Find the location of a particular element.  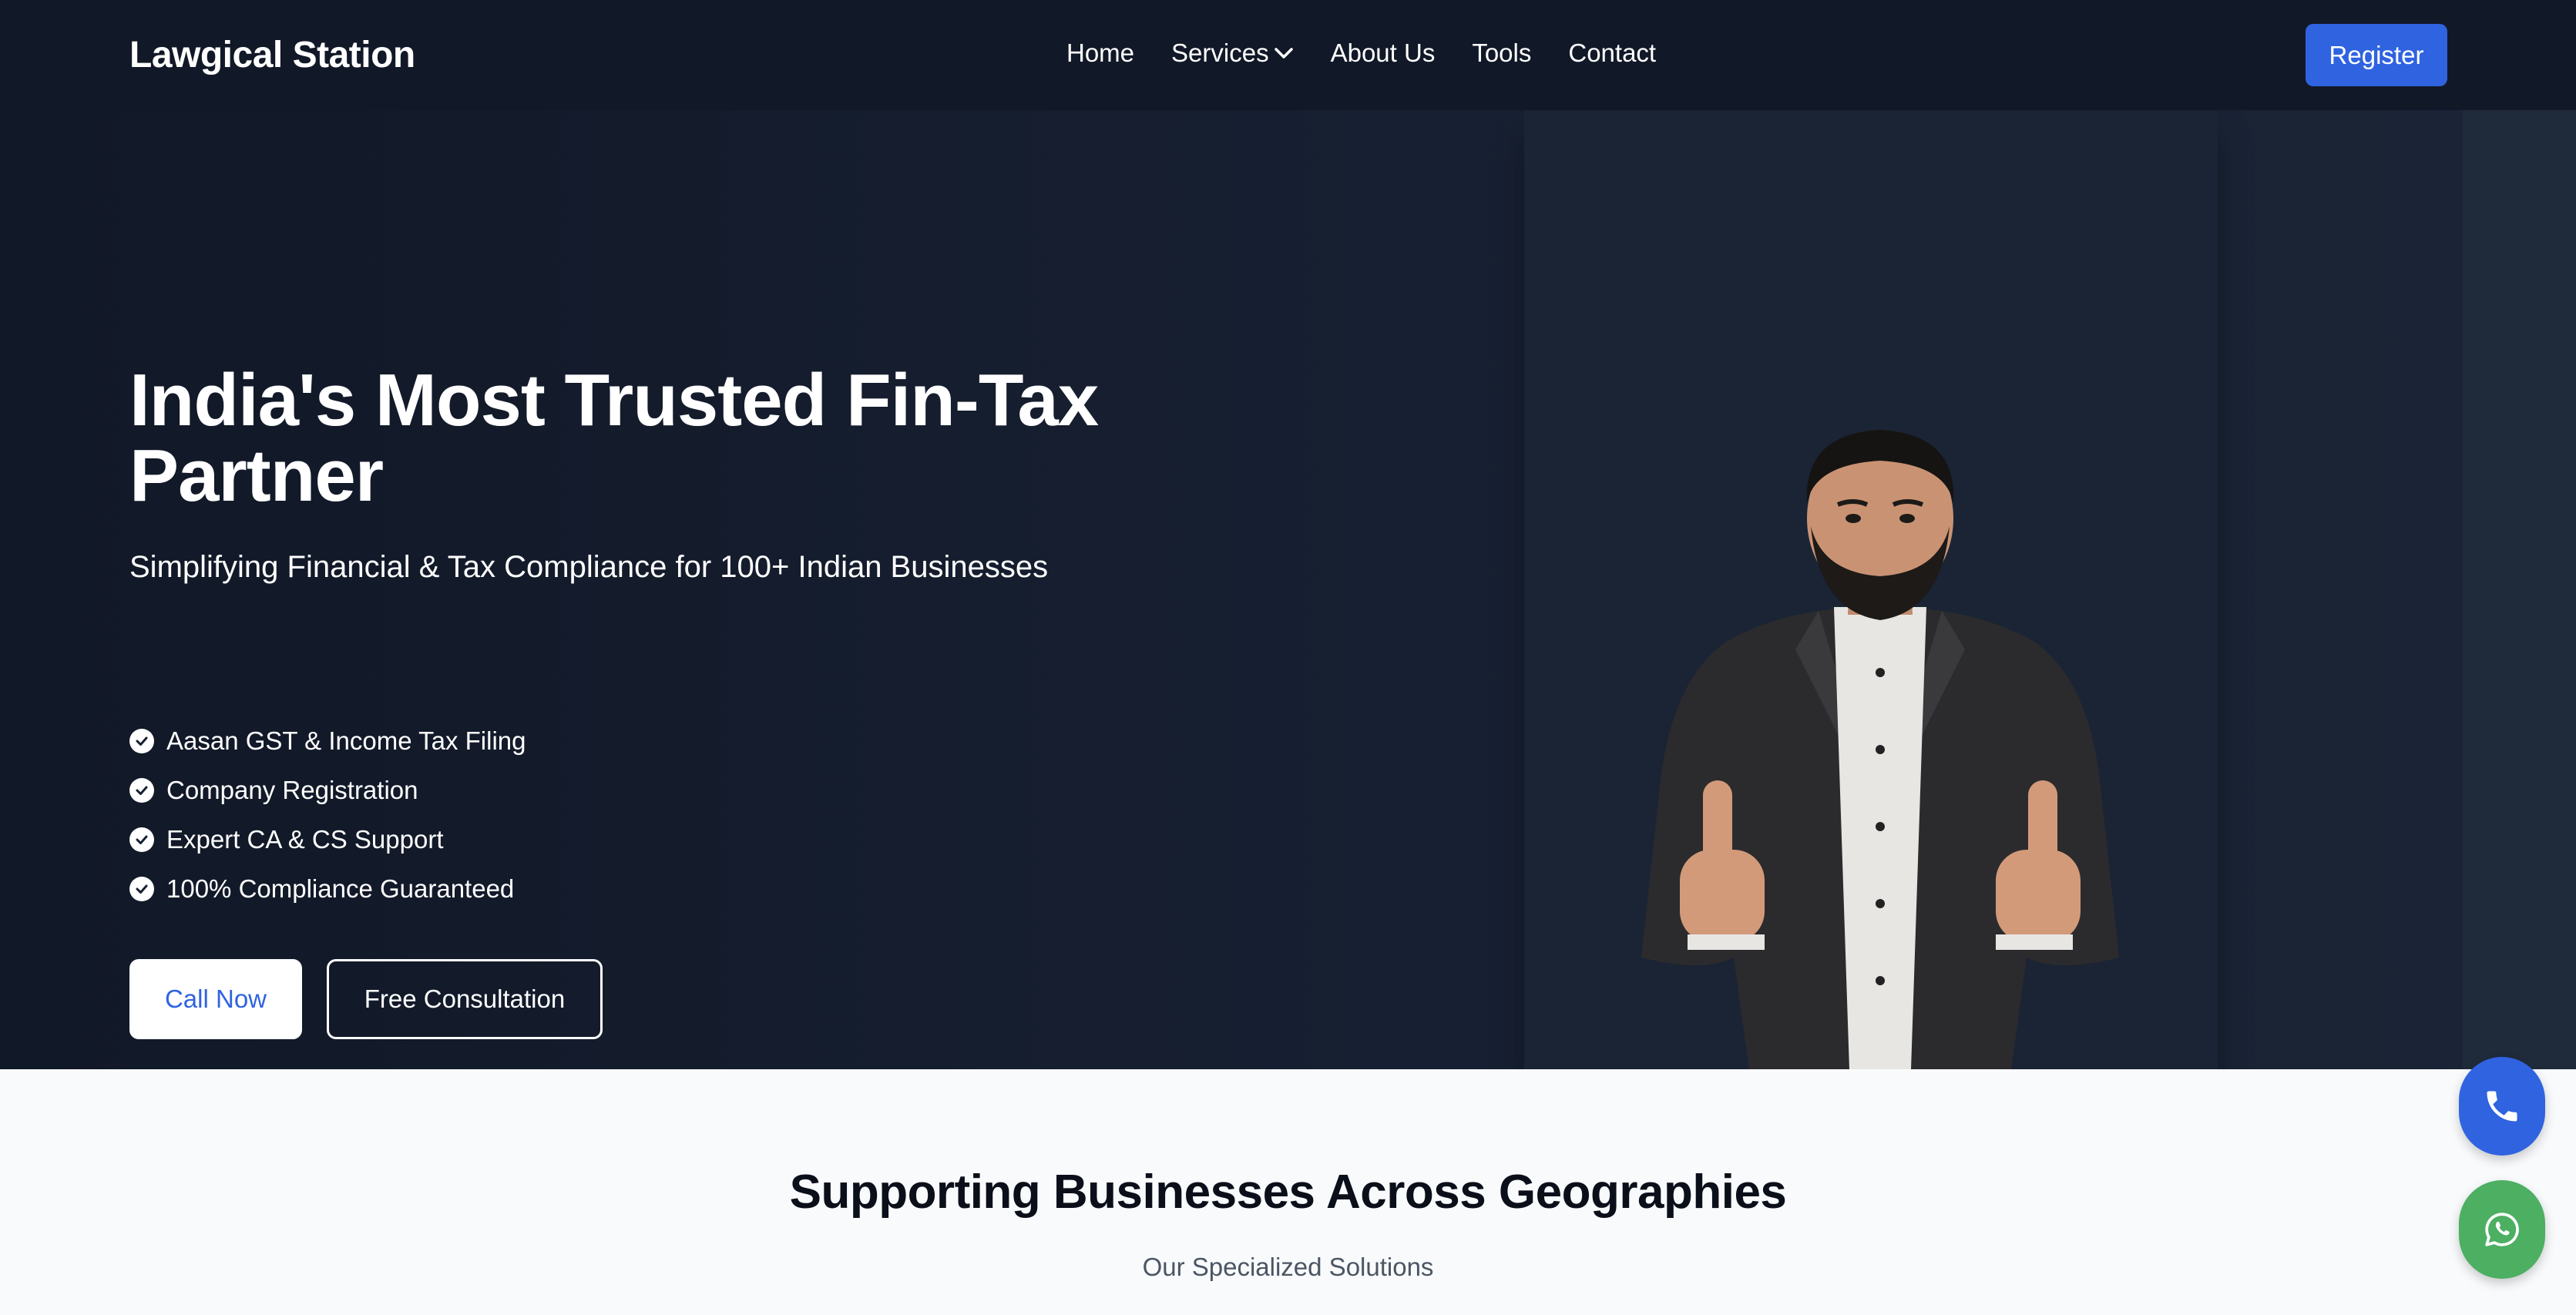

nav-link-tools: Tools is located at coordinates (1501, 53).